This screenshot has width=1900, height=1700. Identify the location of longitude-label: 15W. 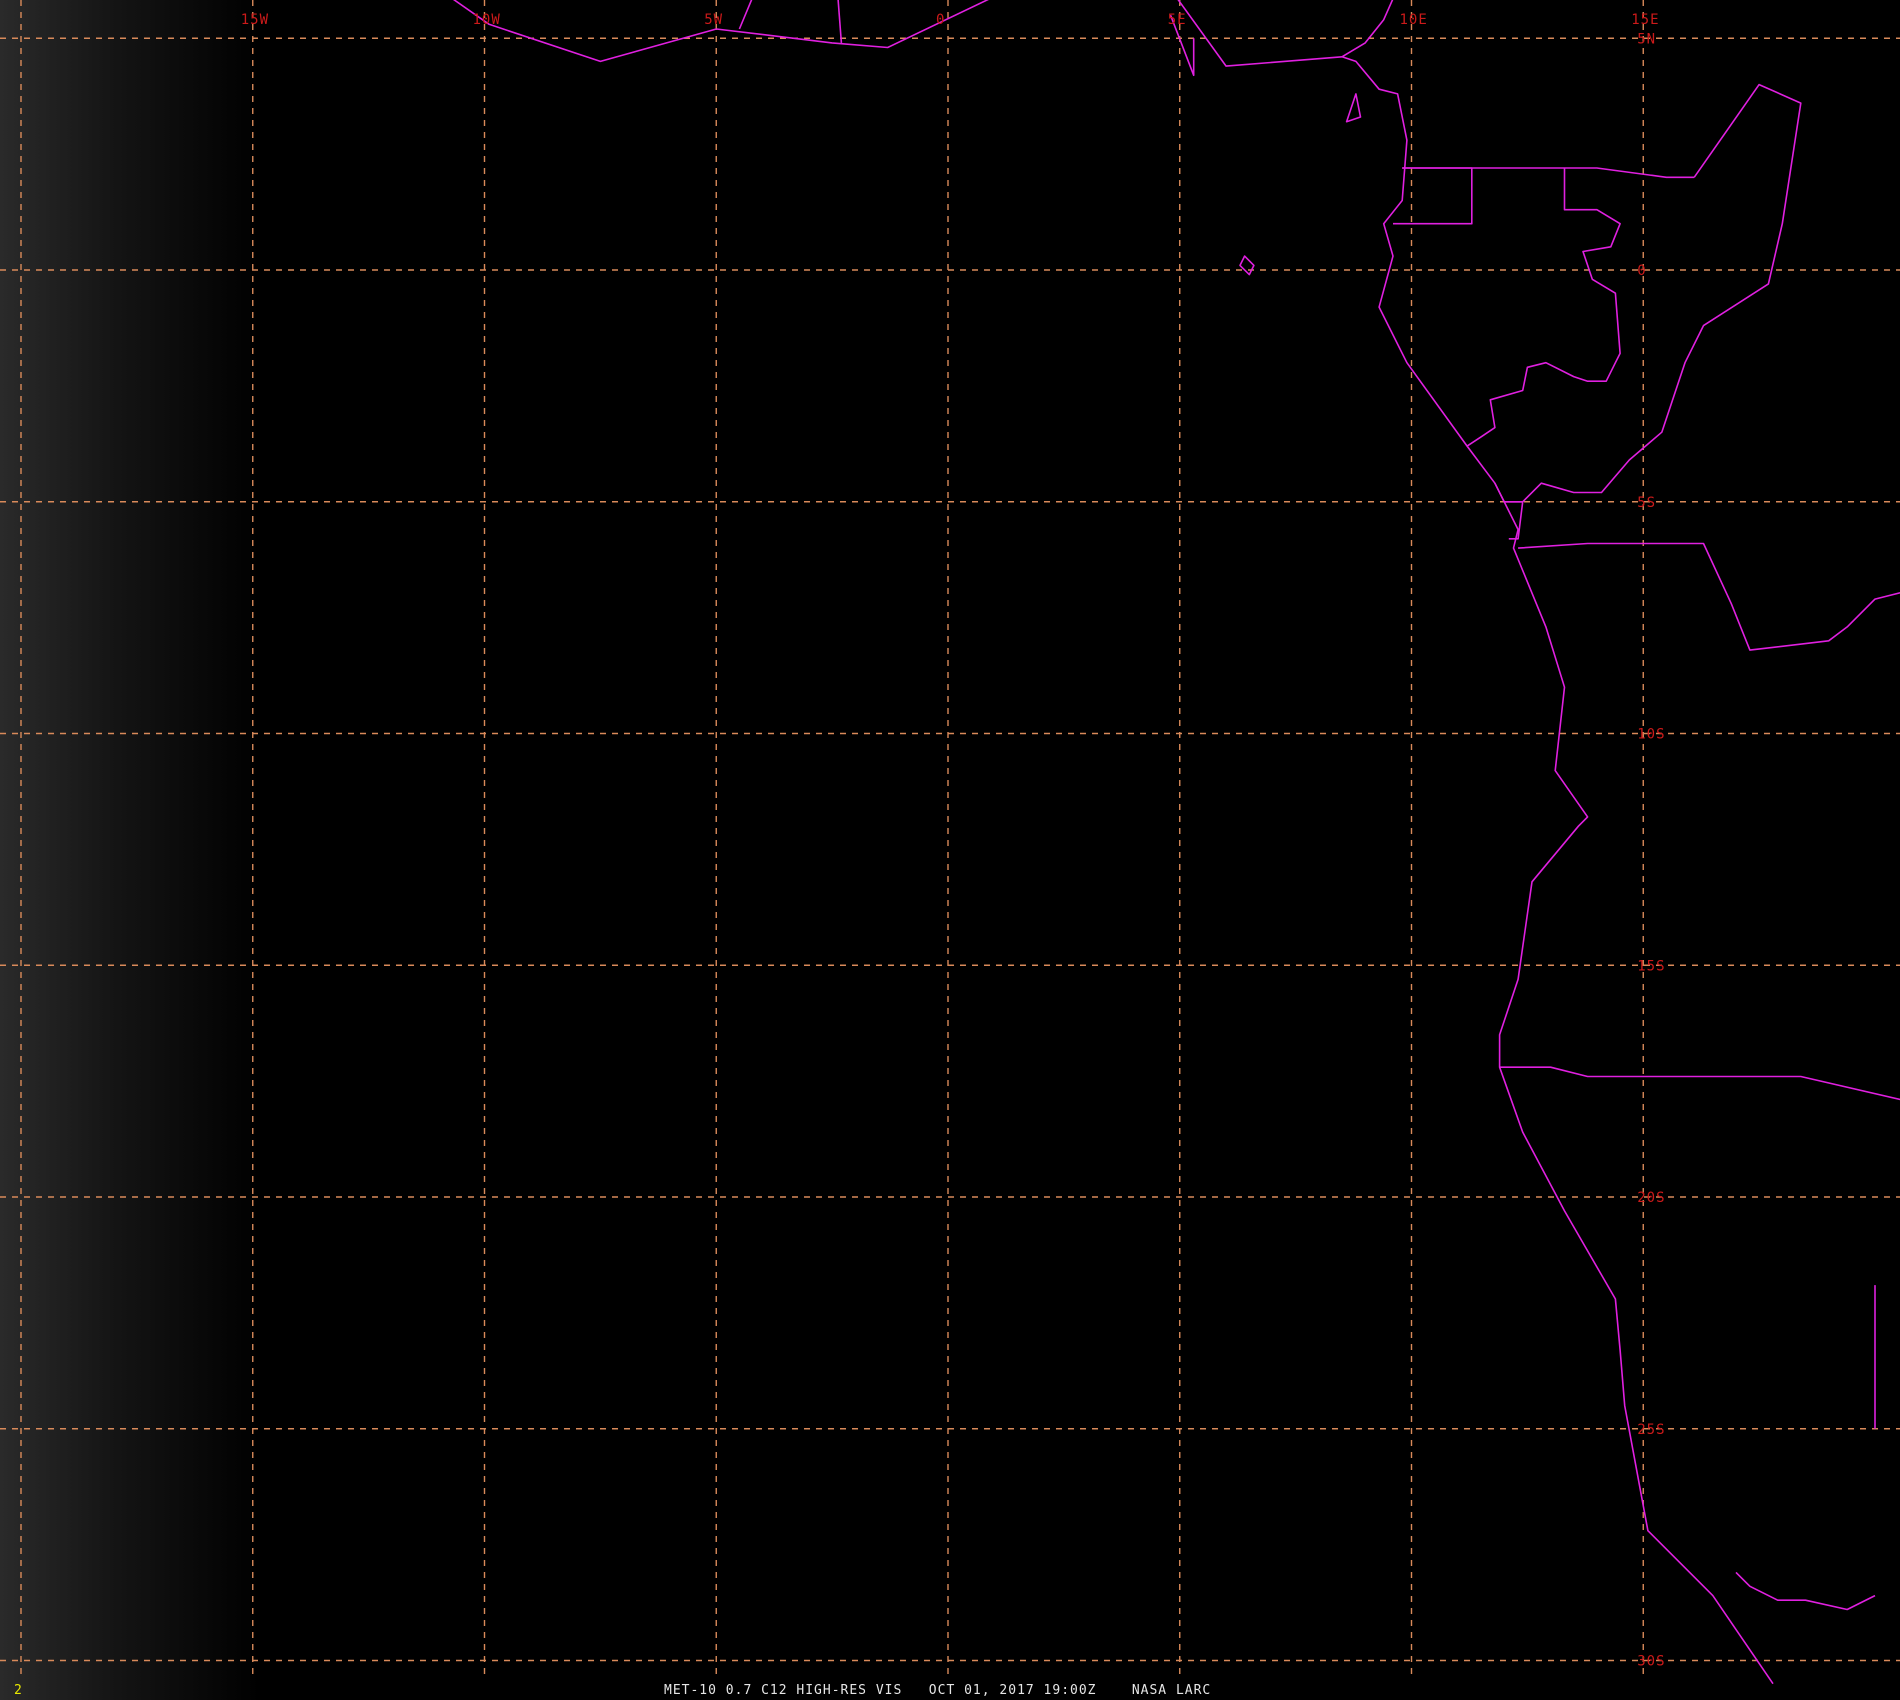
(255, 20).